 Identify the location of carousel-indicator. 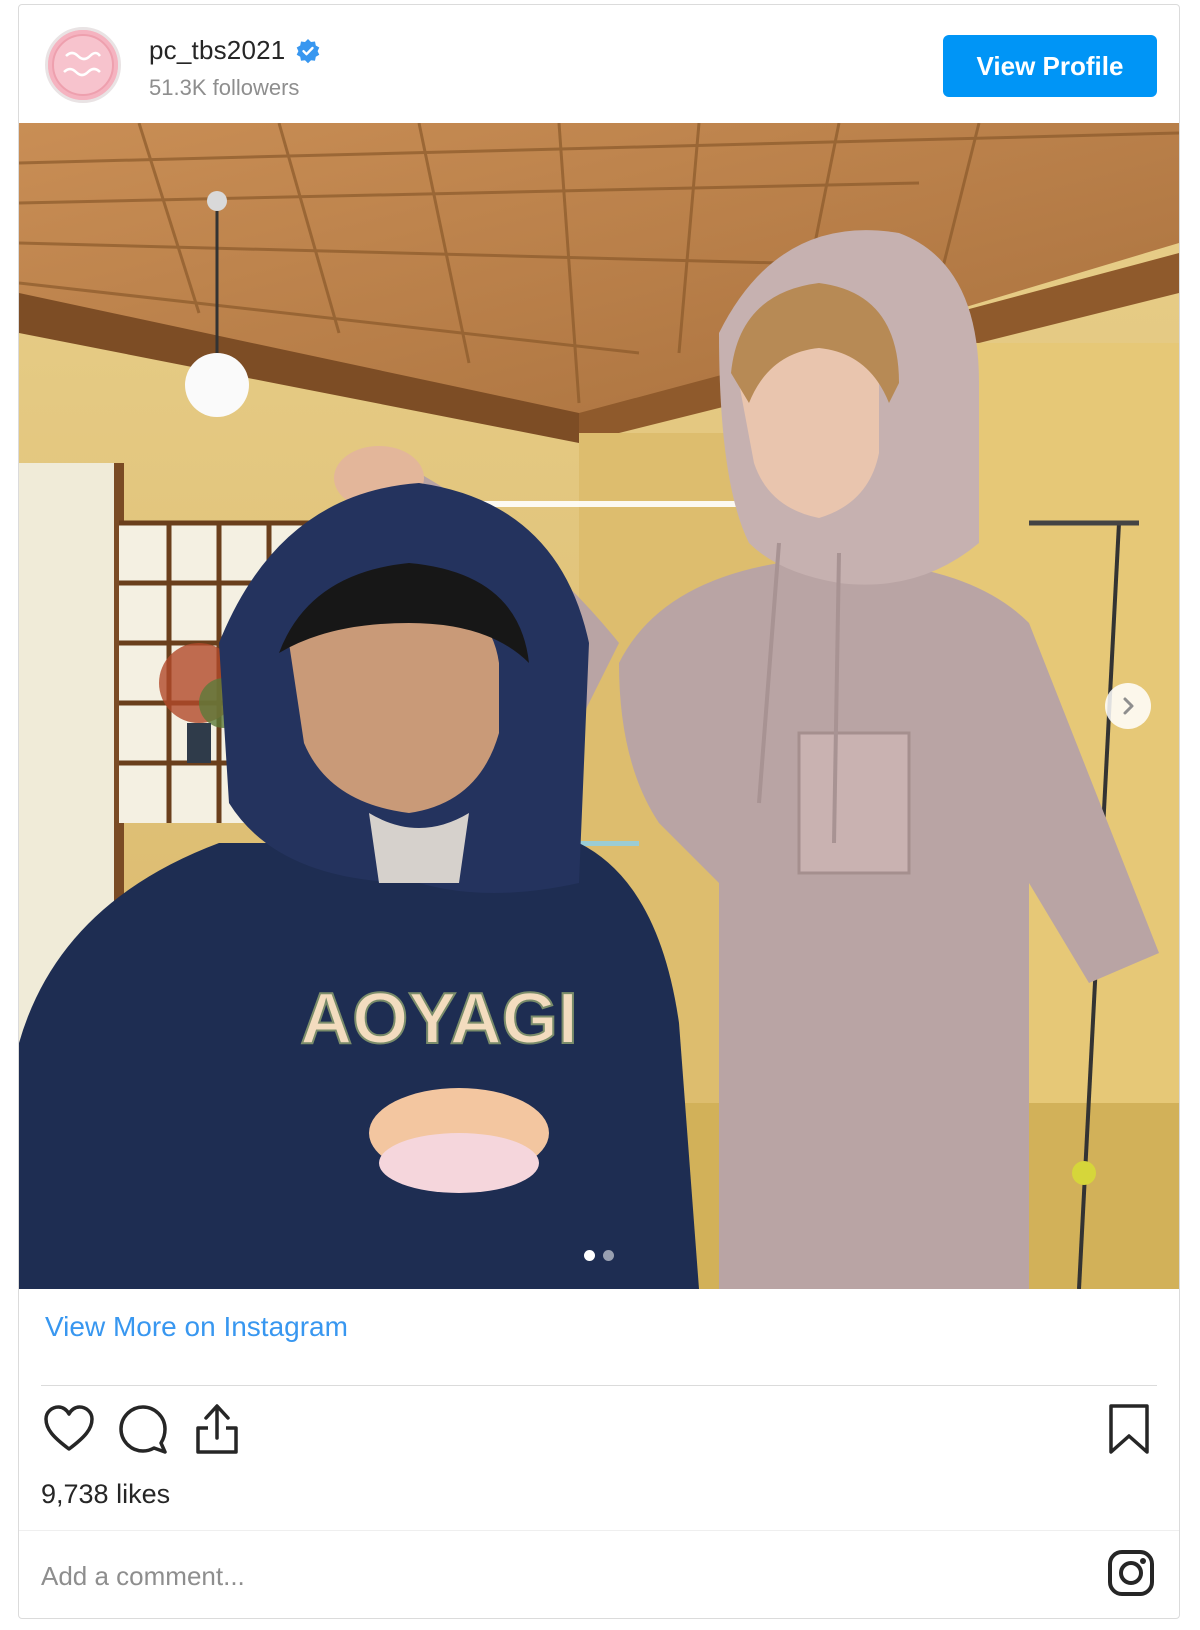
(599, 1255).